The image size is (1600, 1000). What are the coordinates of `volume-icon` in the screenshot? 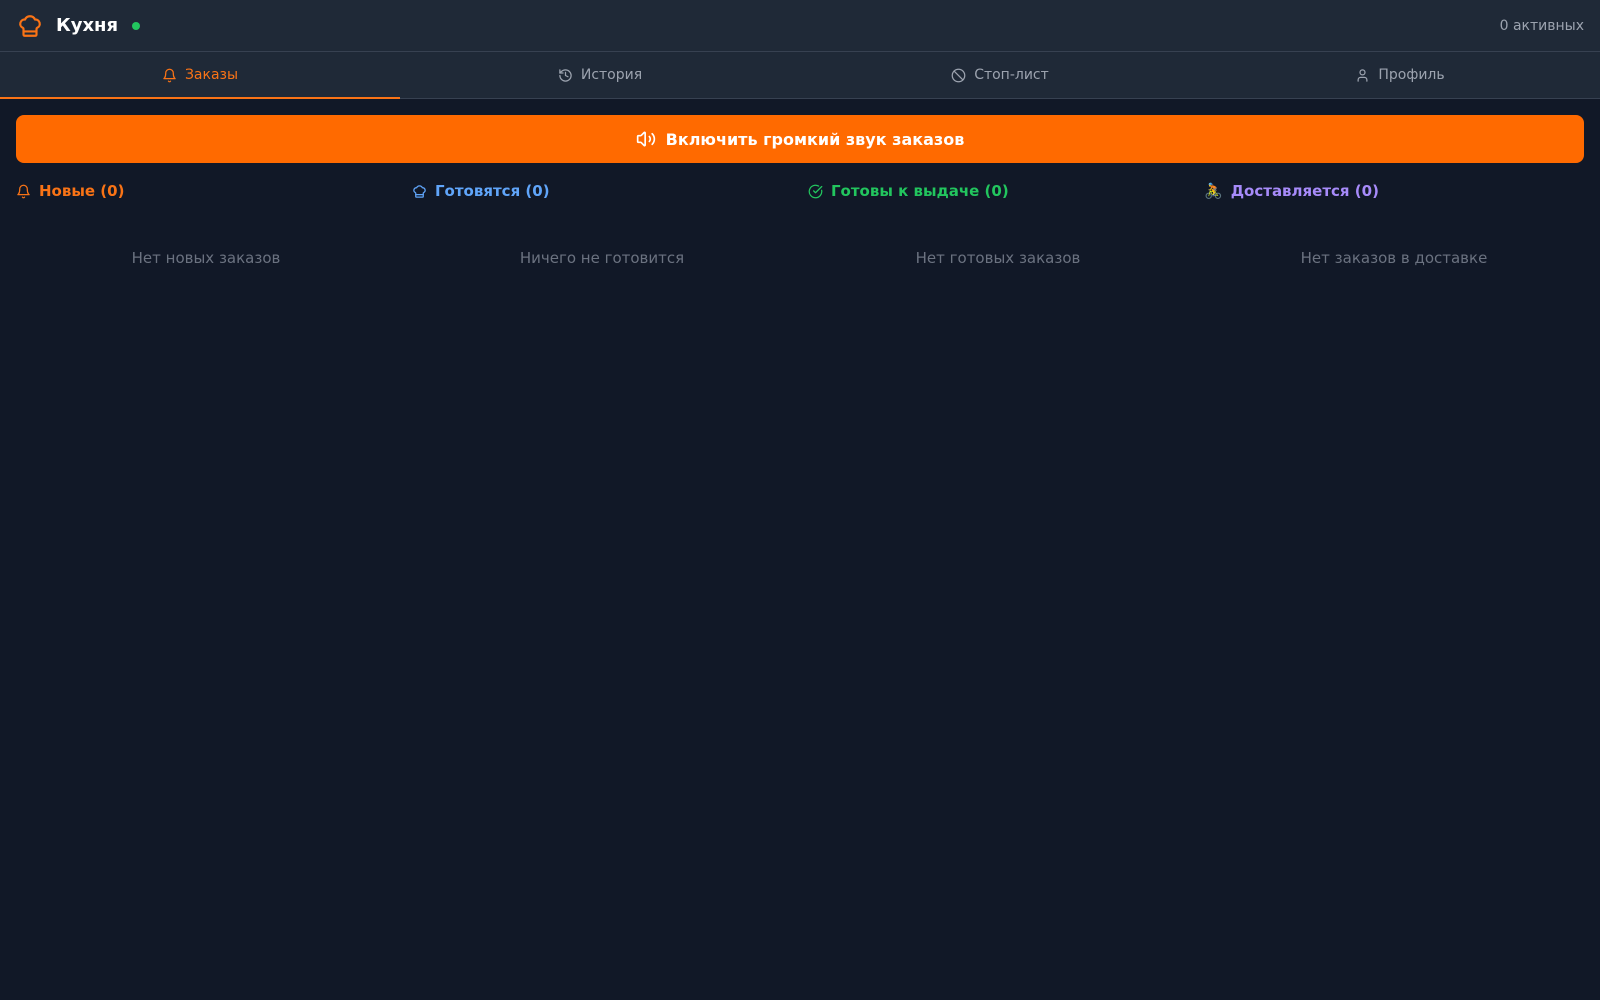 It's located at (645, 139).